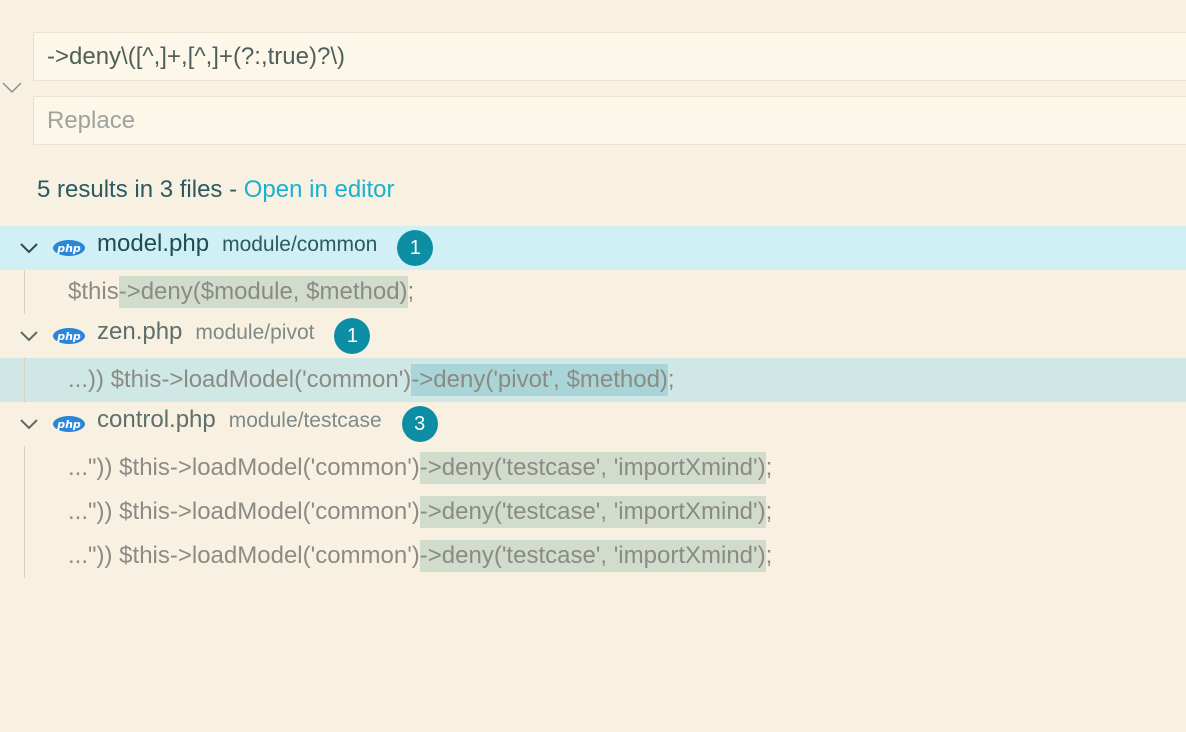 Image resolution: width=1186 pixels, height=732 pixels. Describe the element at coordinates (305, 420) in the screenshot. I see `file-path: module/testcase` at that location.